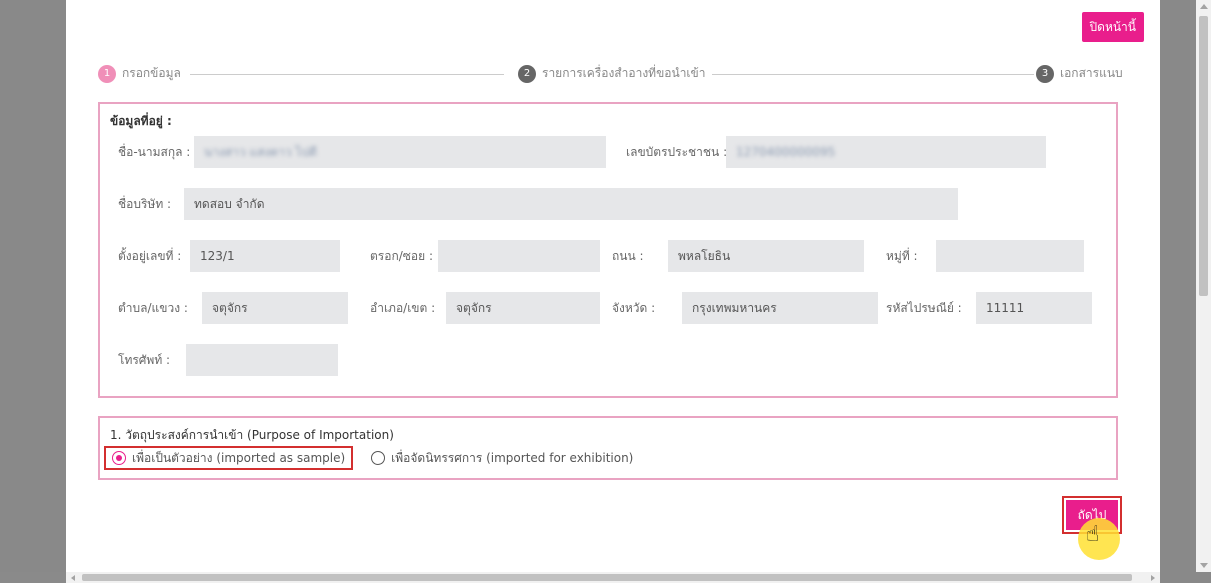  What do you see at coordinates (1178, 286) in the screenshot?
I see `modal-backdrop-right` at bounding box center [1178, 286].